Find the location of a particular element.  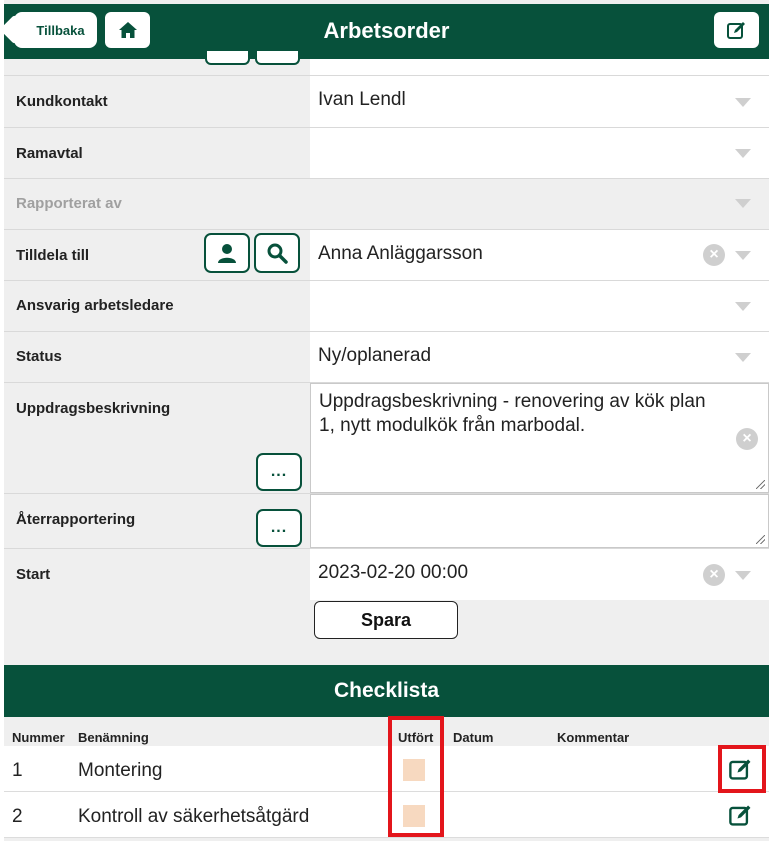

search-assignee-button is located at coordinates (277, 253).